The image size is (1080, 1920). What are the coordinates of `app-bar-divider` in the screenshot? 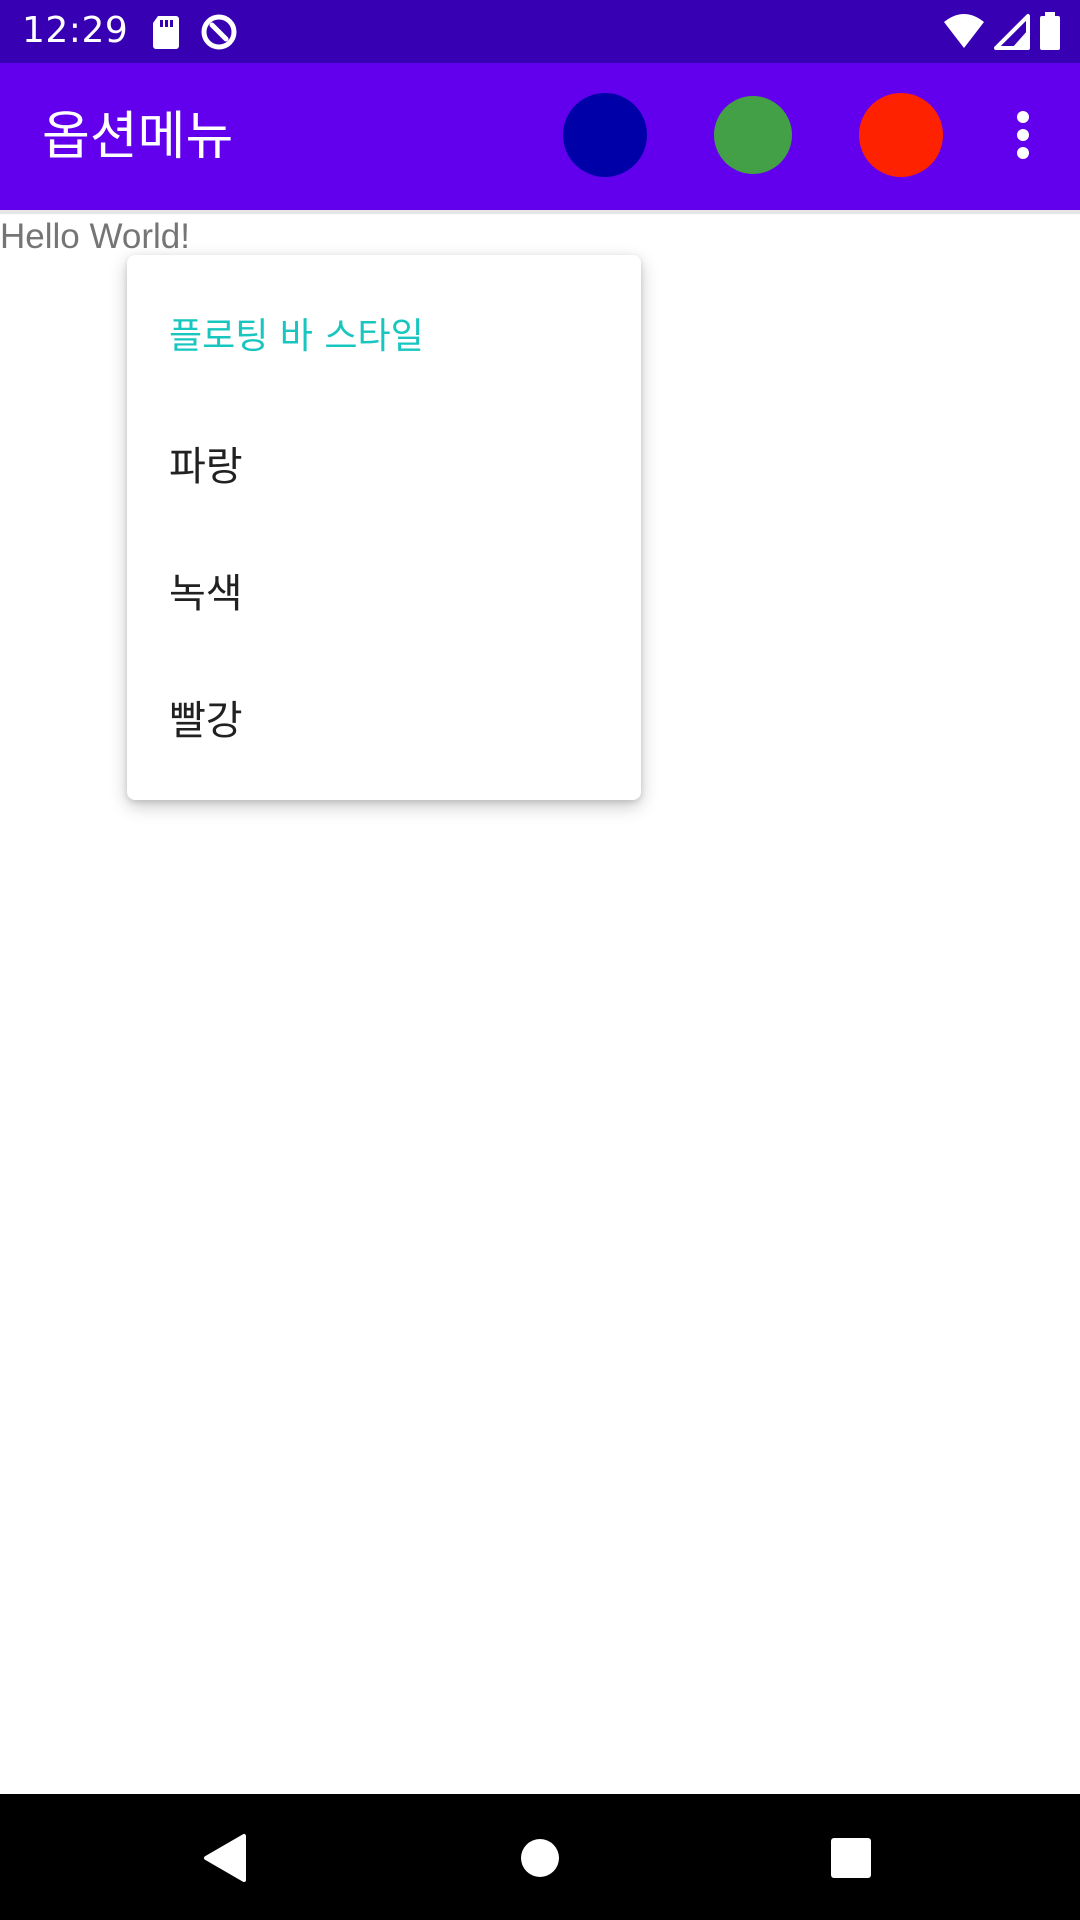 It's located at (540, 212).